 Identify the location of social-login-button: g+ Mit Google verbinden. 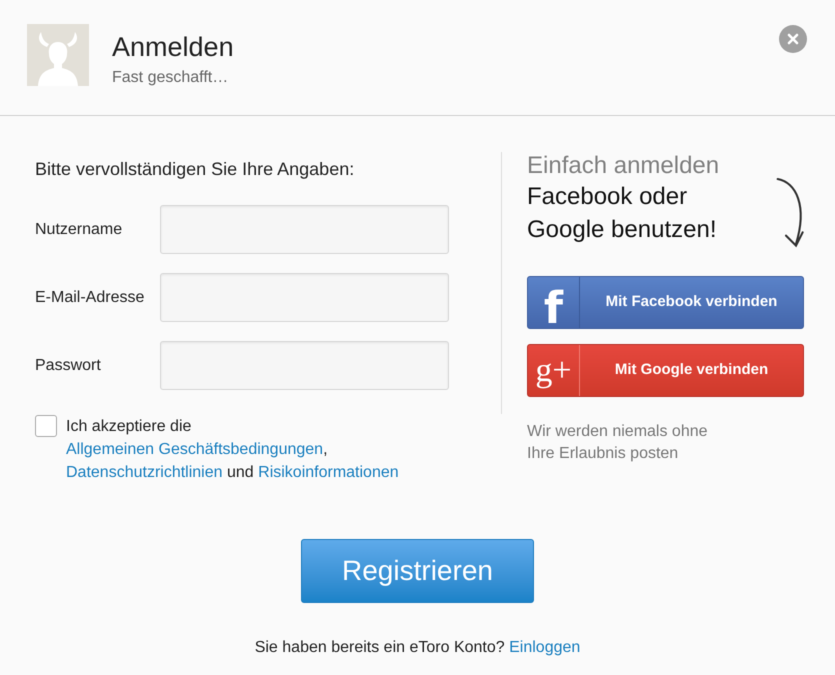
(665, 370).